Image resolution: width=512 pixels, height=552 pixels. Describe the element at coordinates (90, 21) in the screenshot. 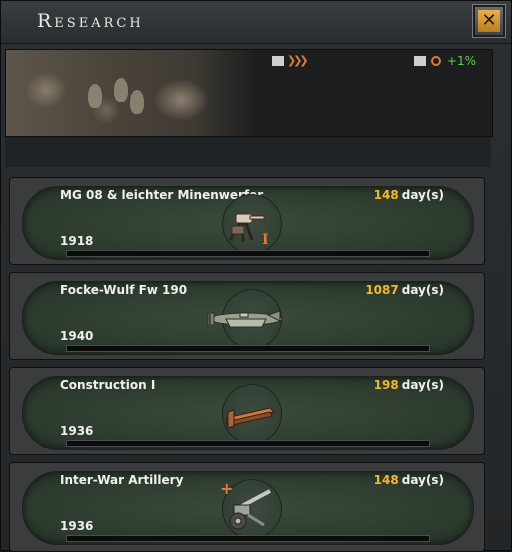

I see `window-title: Research` at that location.